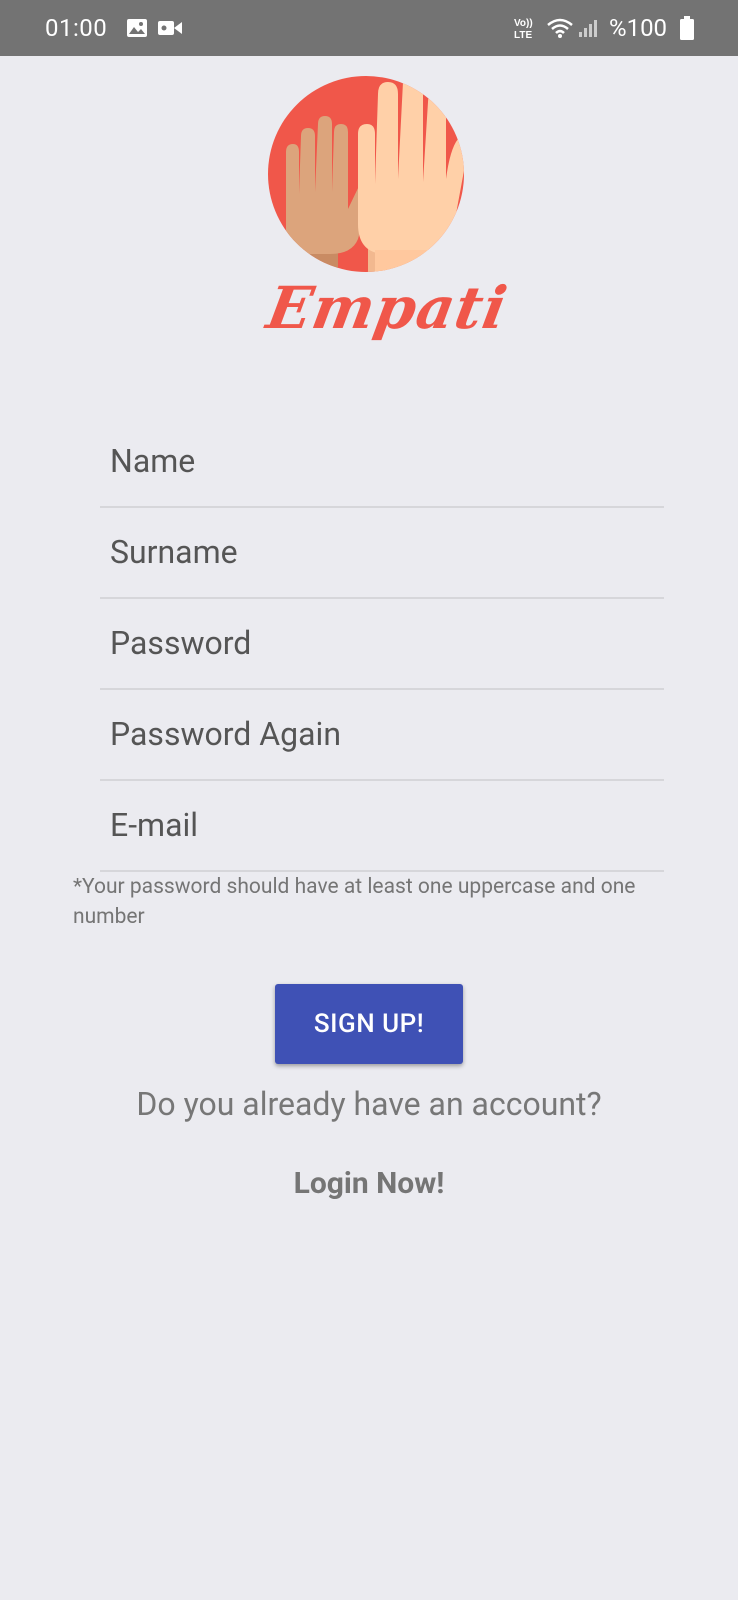 The image size is (738, 1600). Describe the element at coordinates (369, 1183) in the screenshot. I see `login-now-link: Login Now!` at that location.